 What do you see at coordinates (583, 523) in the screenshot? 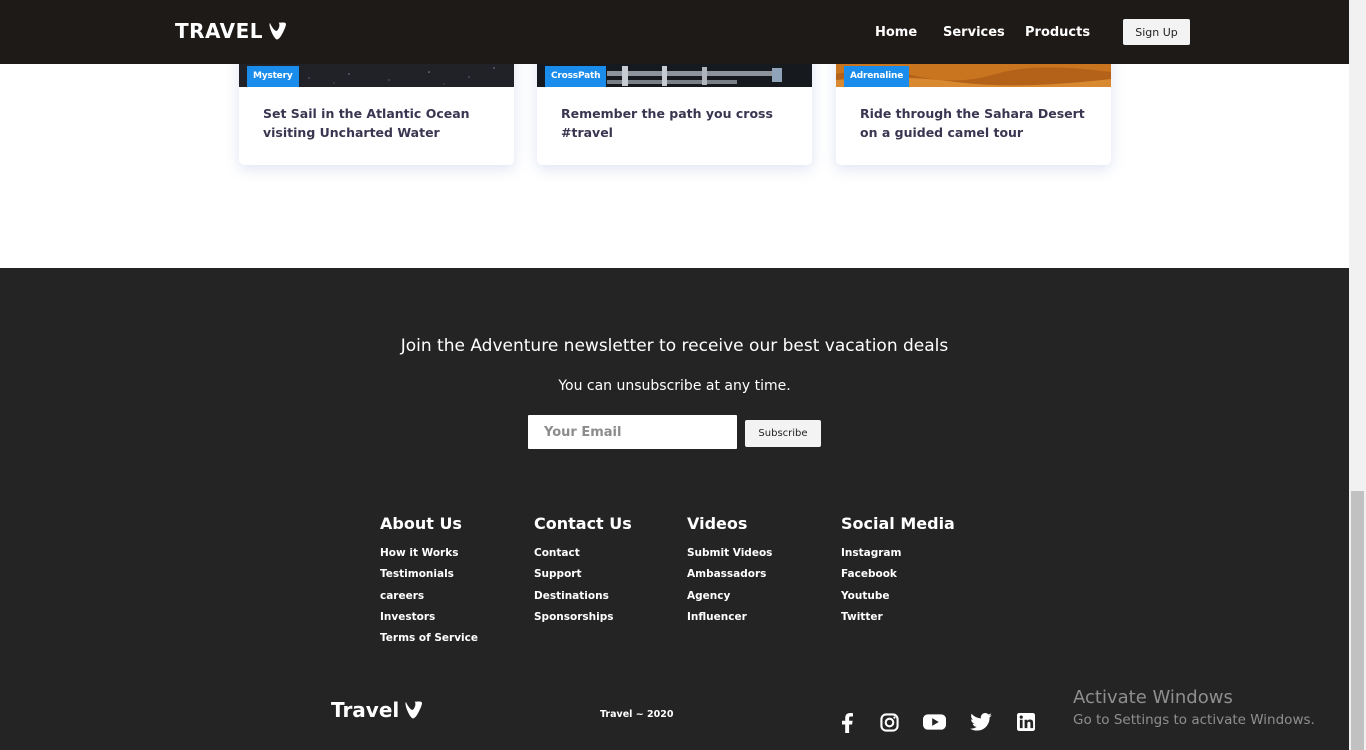
I see `footer-column-title: Contact Us` at bounding box center [583, 523].